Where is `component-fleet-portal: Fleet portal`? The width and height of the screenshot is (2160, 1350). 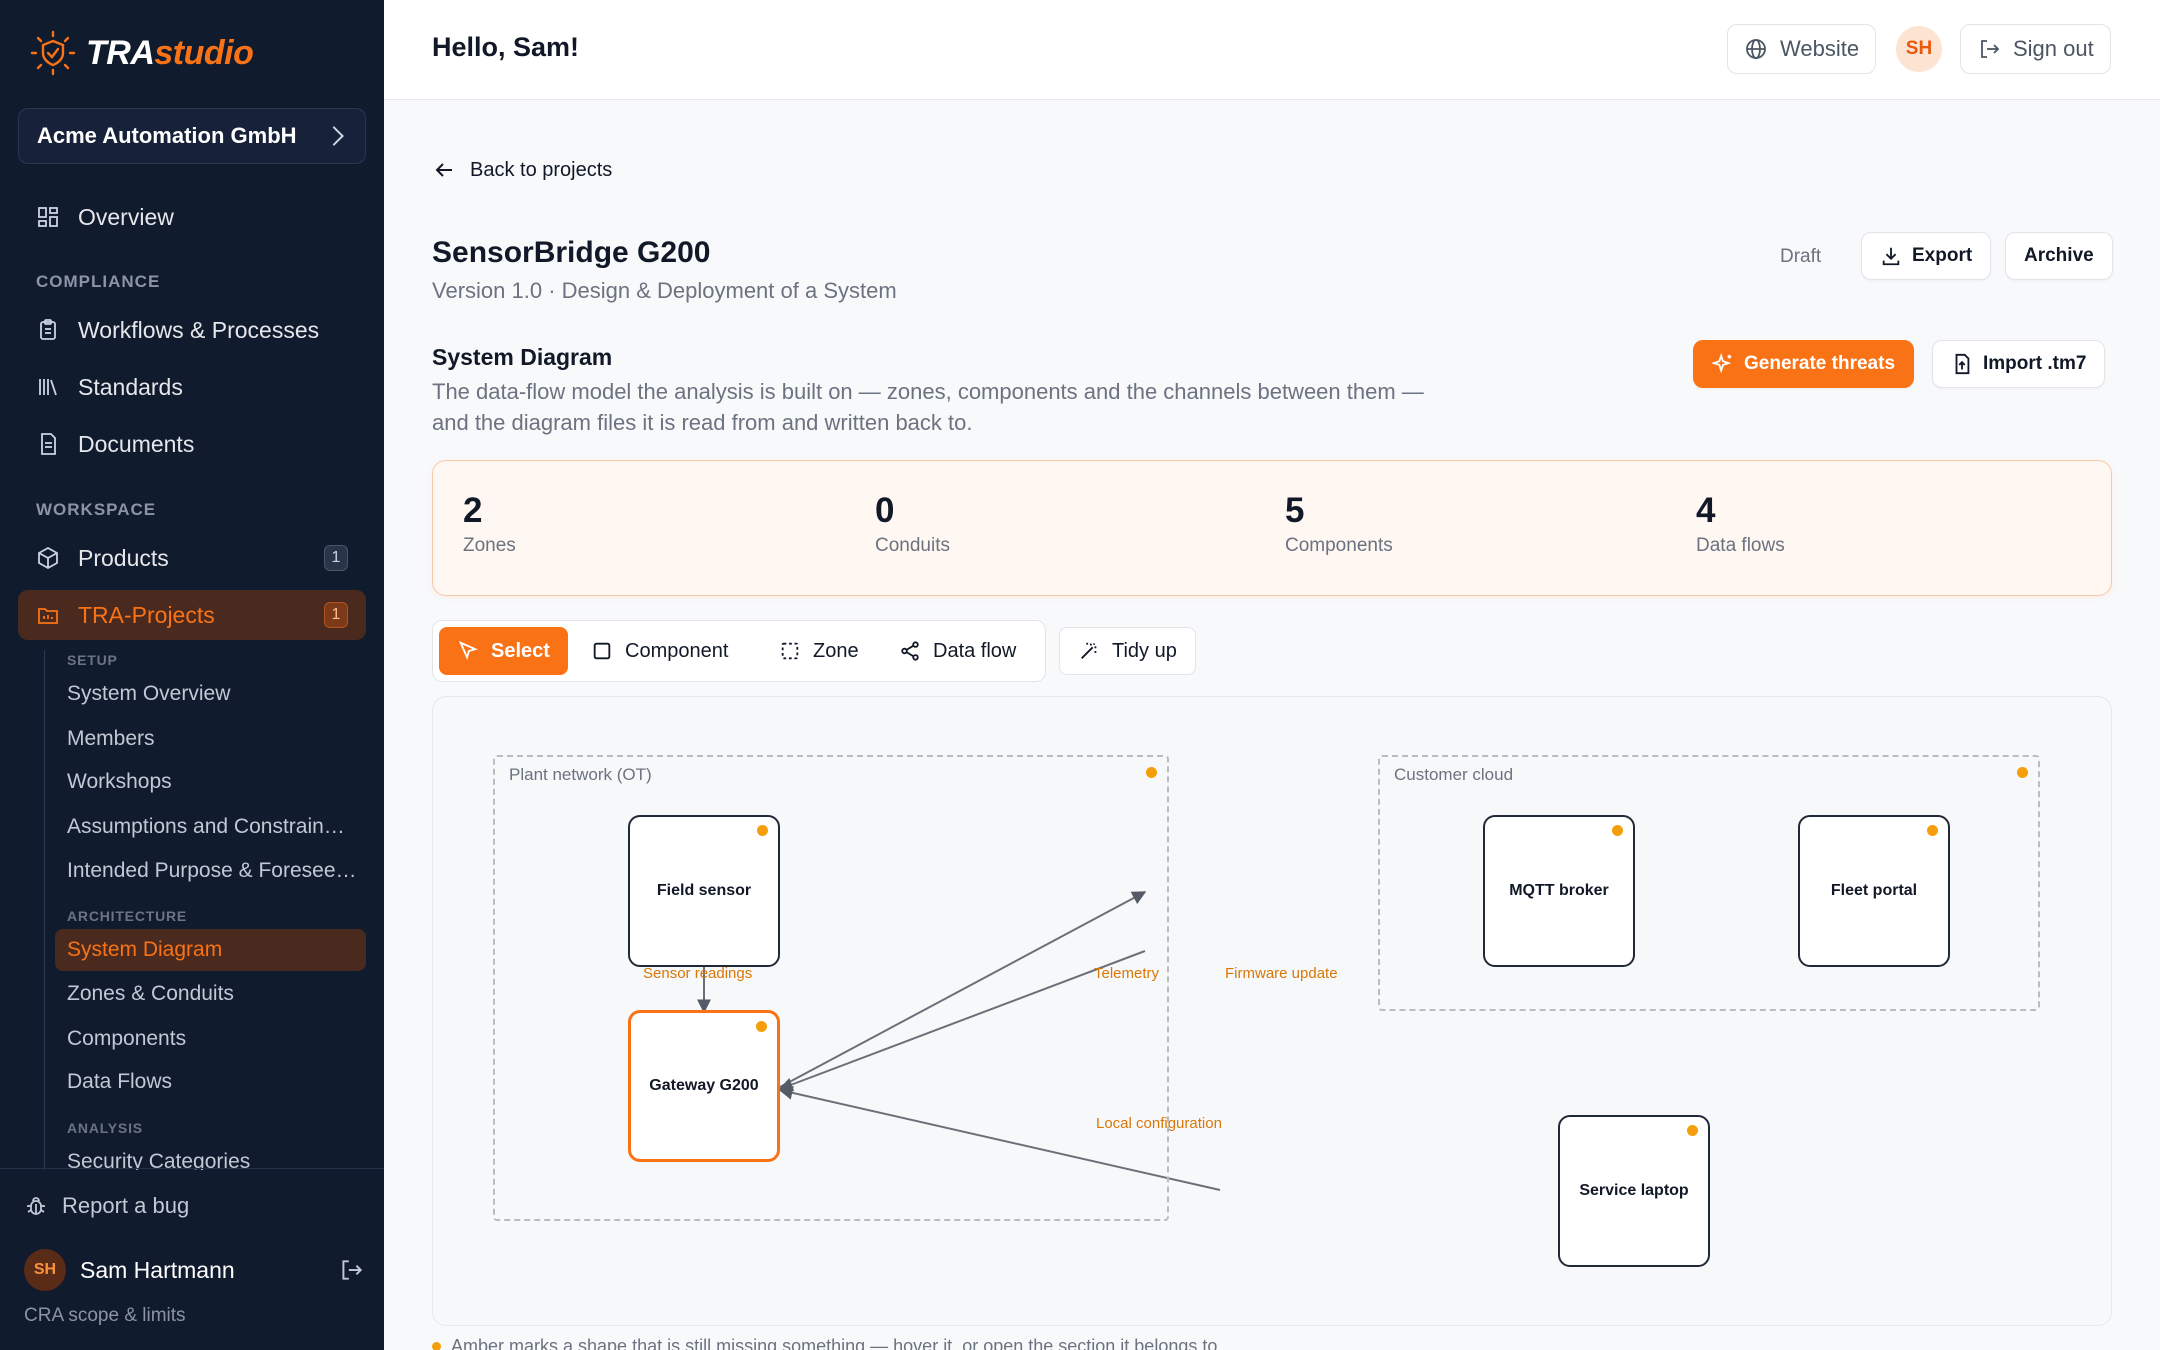 component-fleet-portal: Fleet portal is located at coordinates (1874, 891).